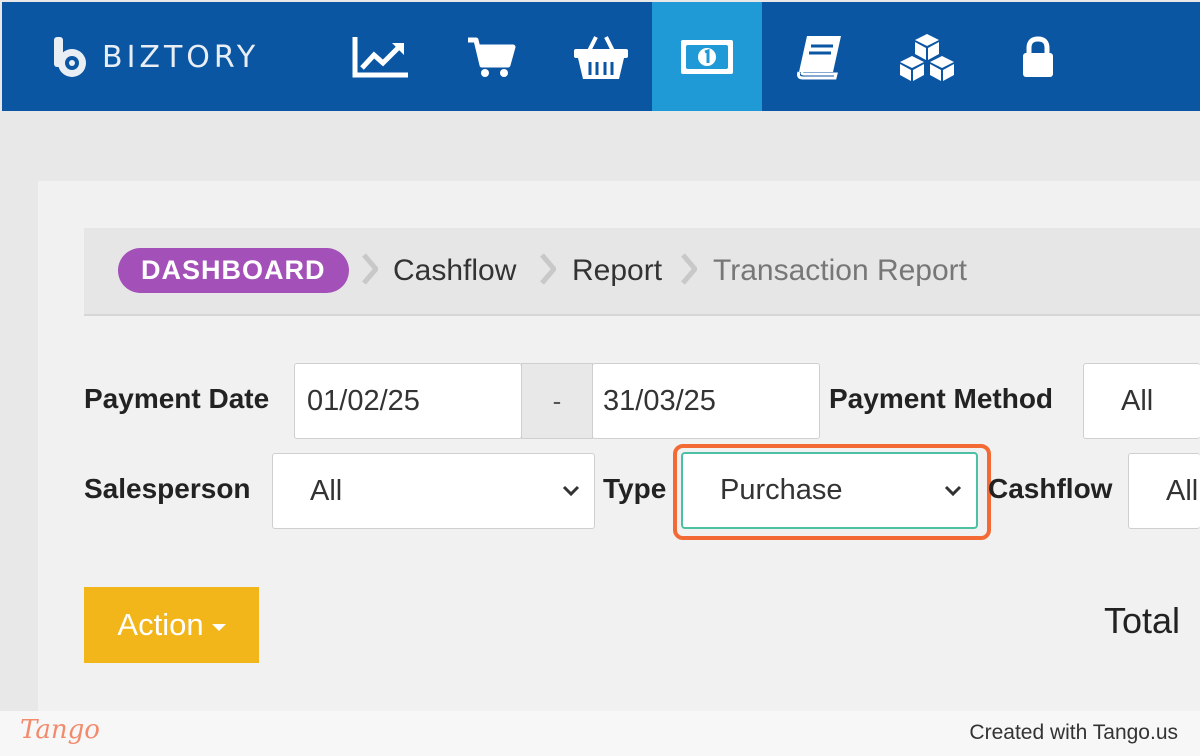 The height and width of the screenshot is (756, 1200). I want to click on breadcrumb-current: Transaction Report, so click(840, 270).